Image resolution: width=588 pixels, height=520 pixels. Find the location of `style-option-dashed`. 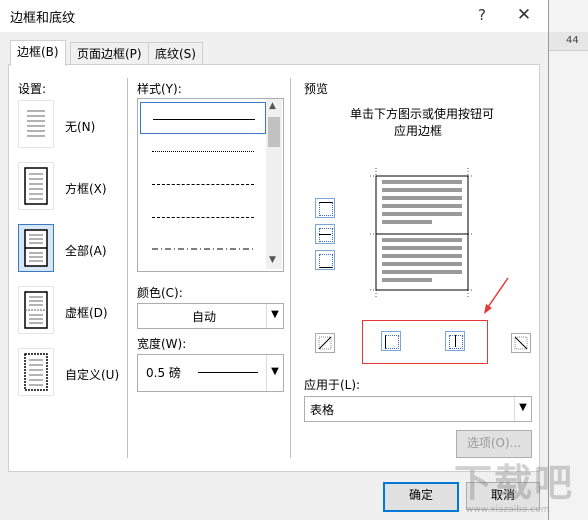

style-option-dashed is located at coordinates (202, 216).